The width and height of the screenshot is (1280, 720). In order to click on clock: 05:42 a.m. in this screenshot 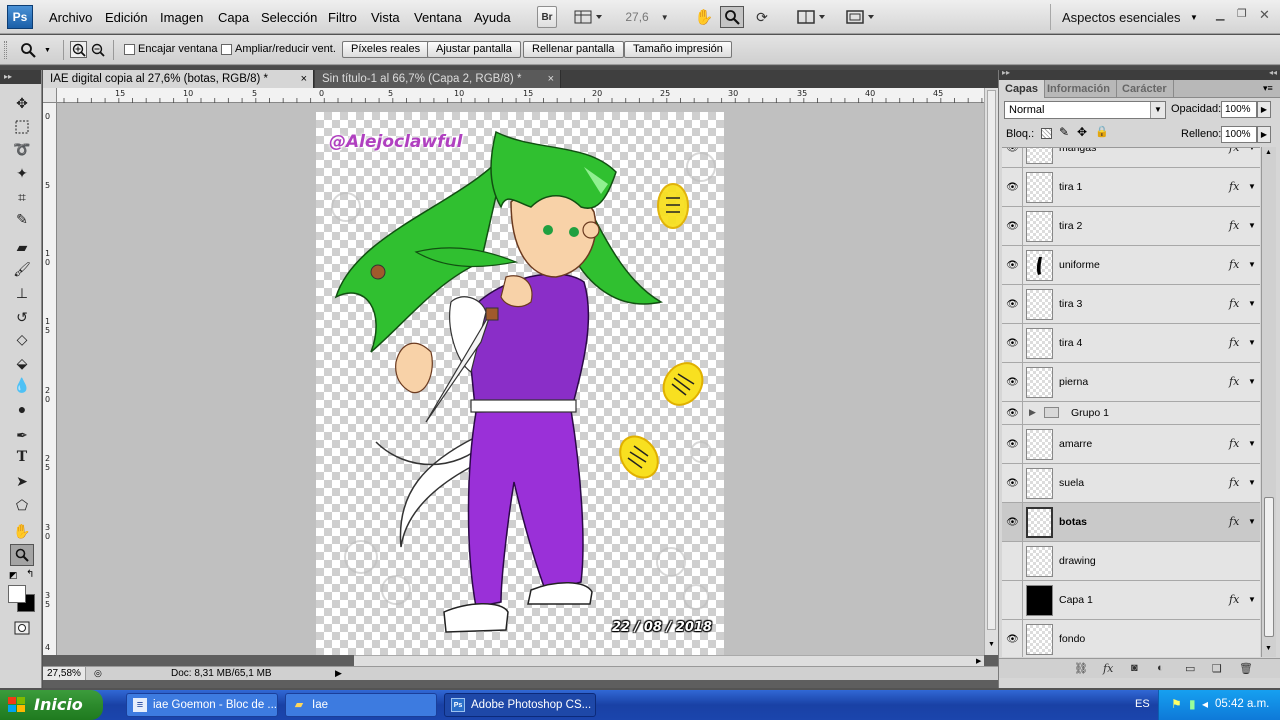, I will do `click(1242, 704)`.